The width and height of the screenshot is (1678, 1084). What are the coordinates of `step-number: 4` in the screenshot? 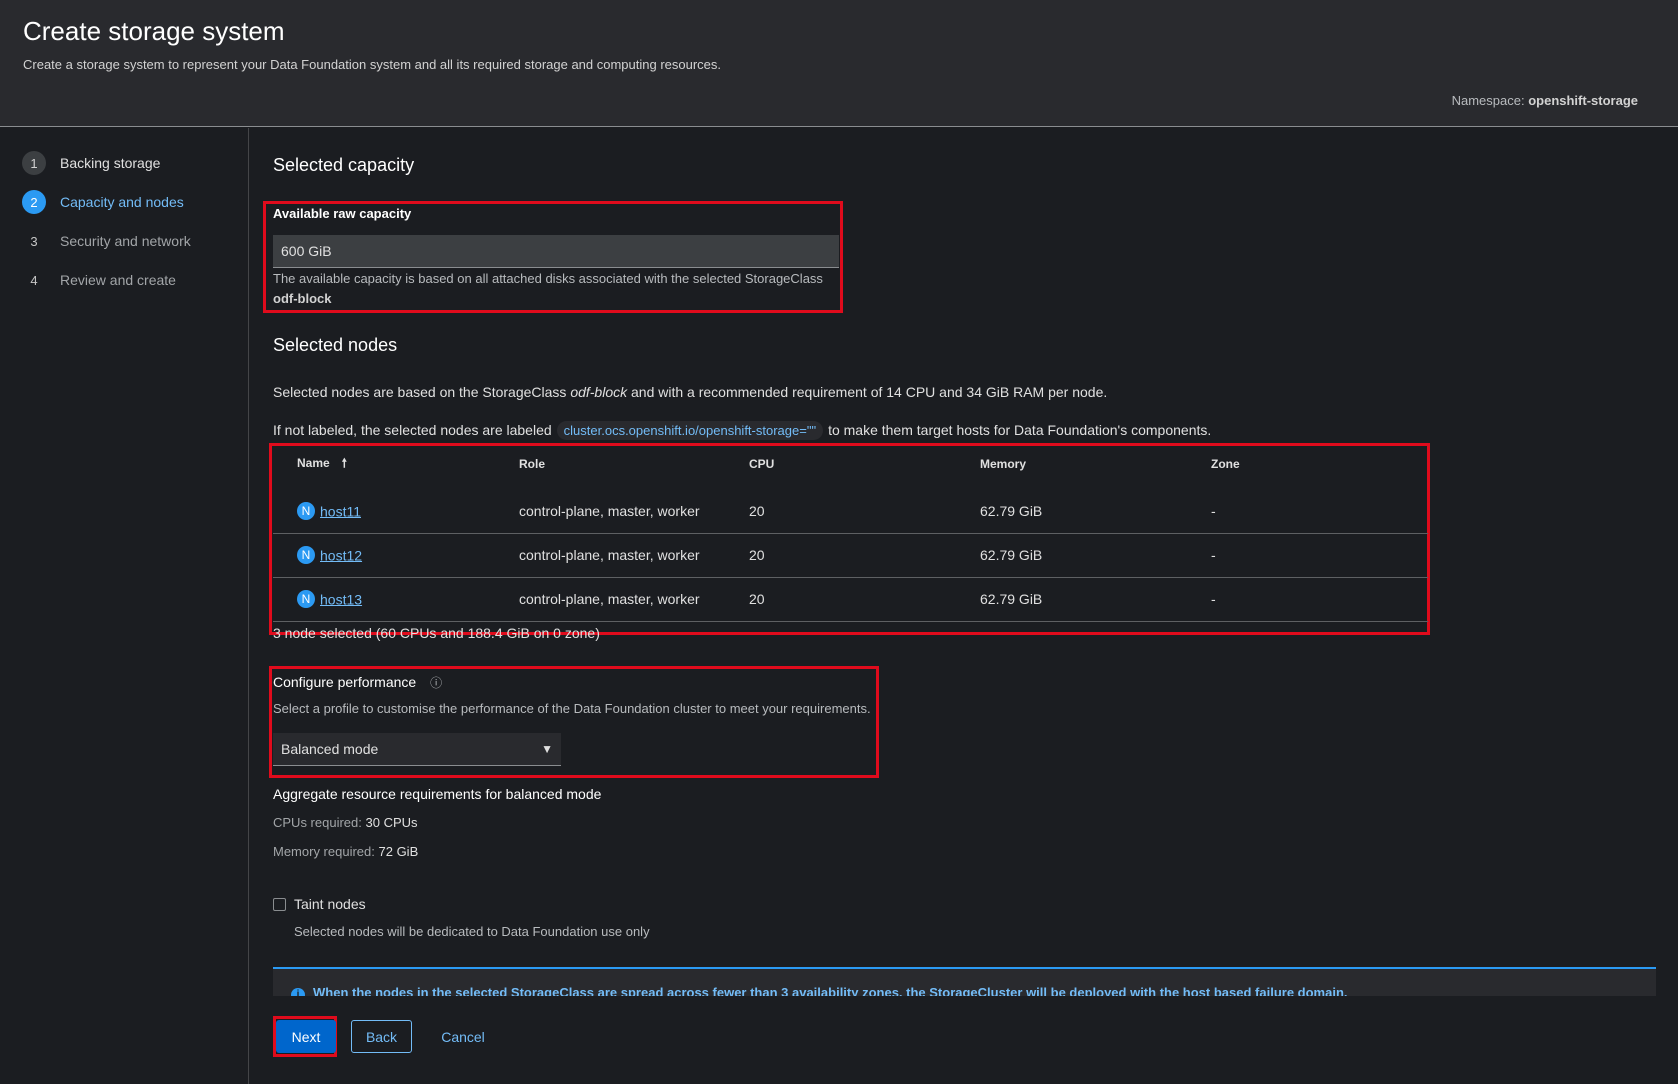 It's located at (34, 280).